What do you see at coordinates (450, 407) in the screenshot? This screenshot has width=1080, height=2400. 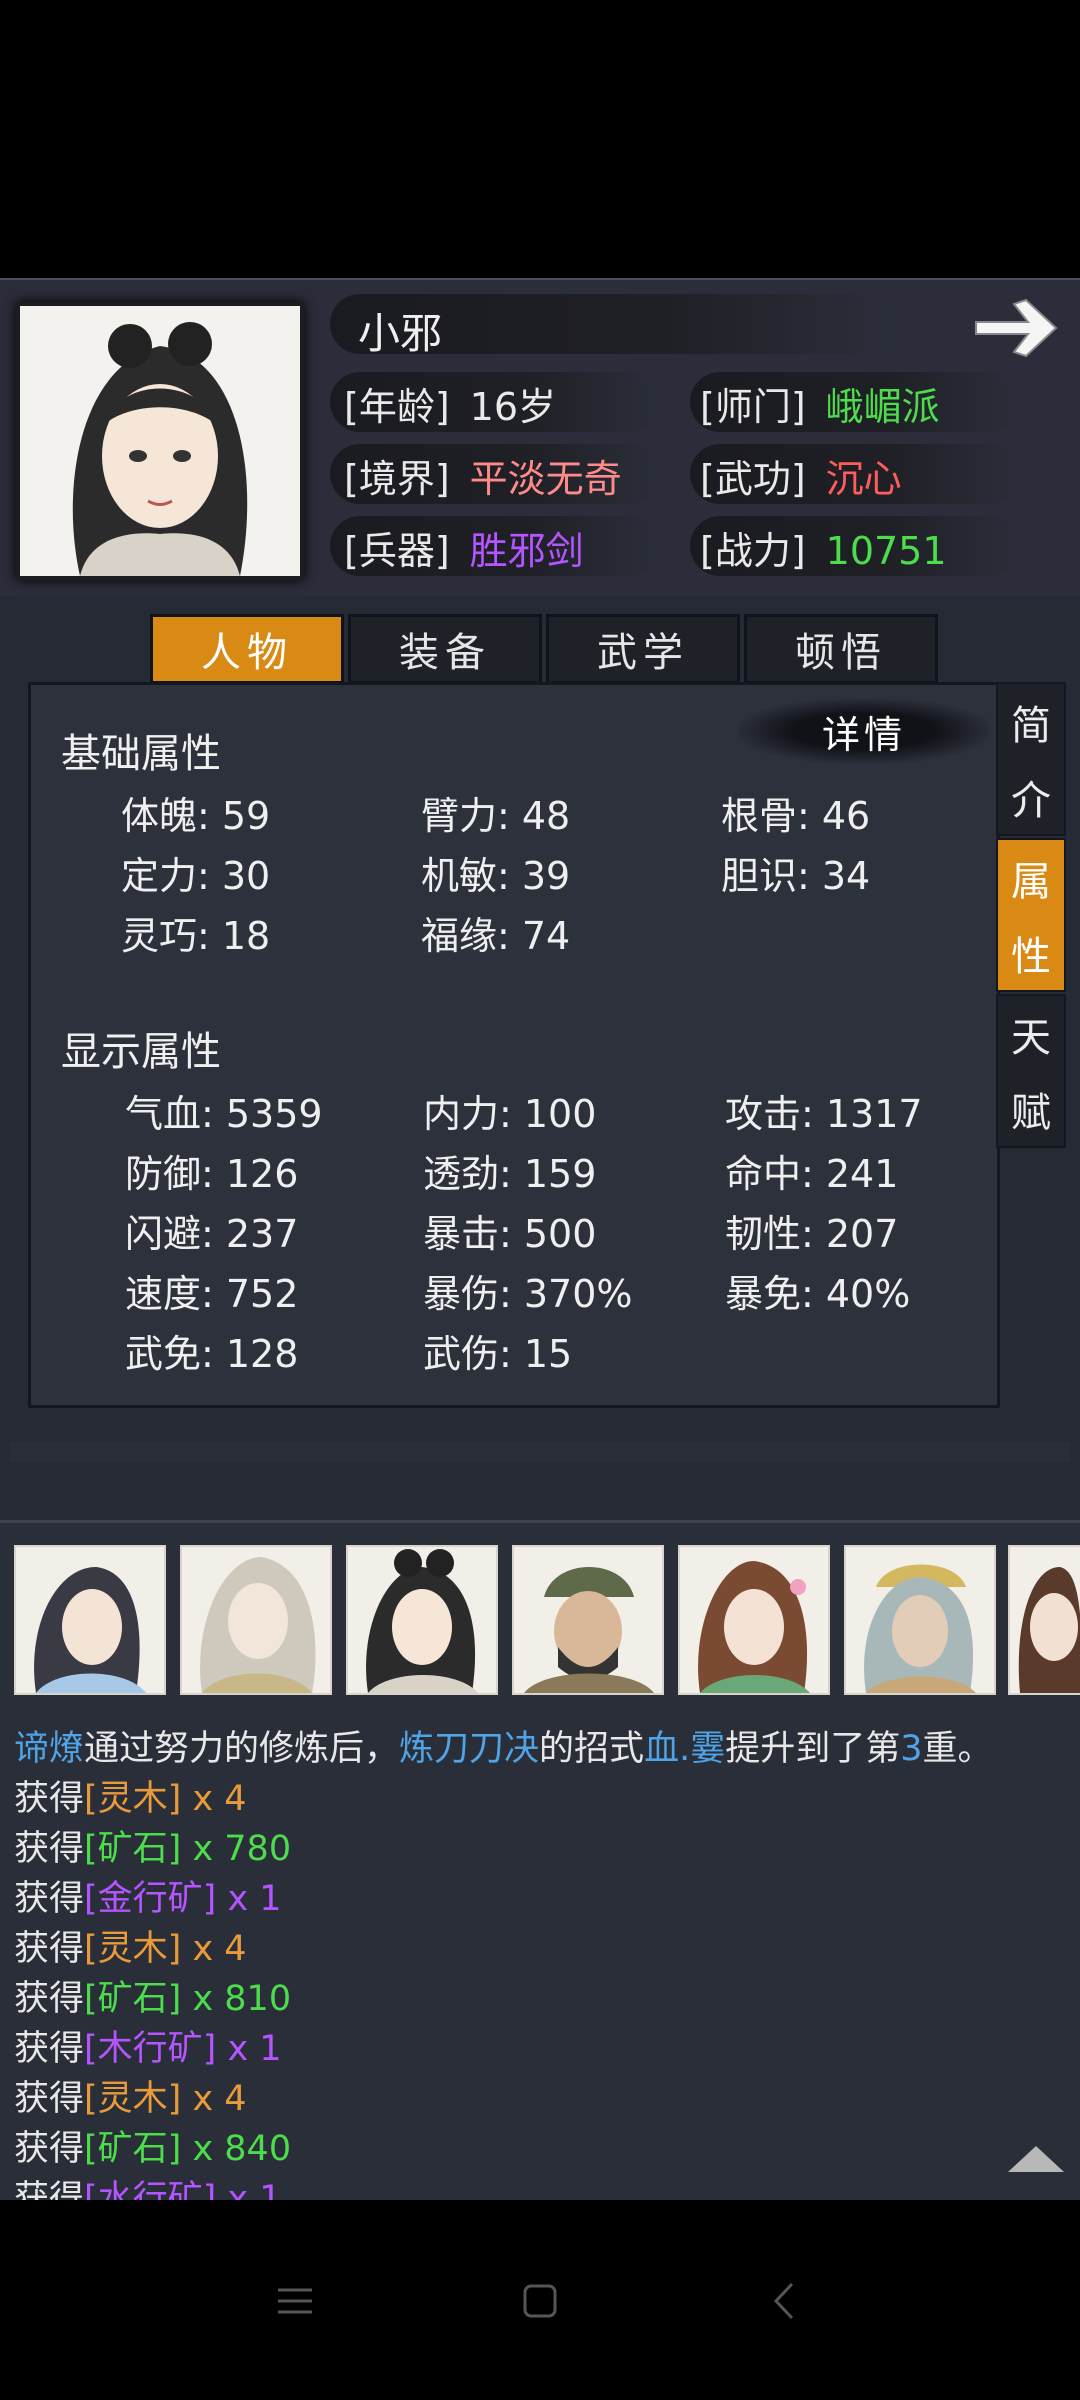 I see `age-field: [年龄] 16岁` at bounding box center [450, 407].